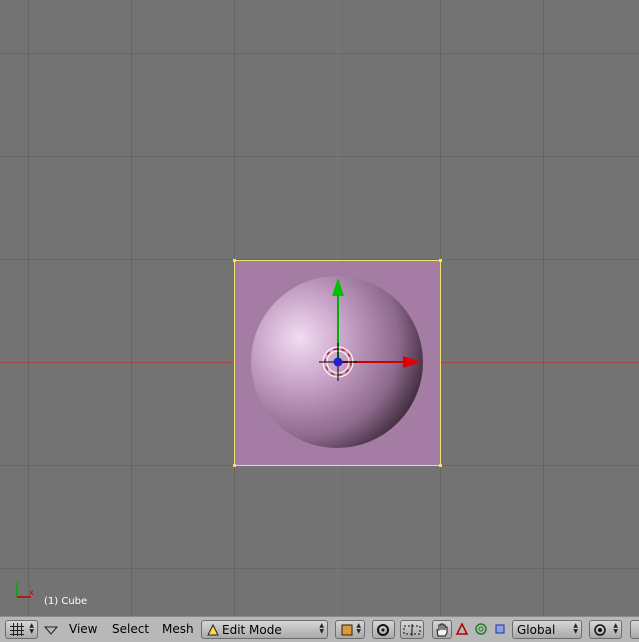 This screenshot has width=639, height=642. I want to click on transform-orientation-selector: Global ▲ ▼, so click(547, 629).